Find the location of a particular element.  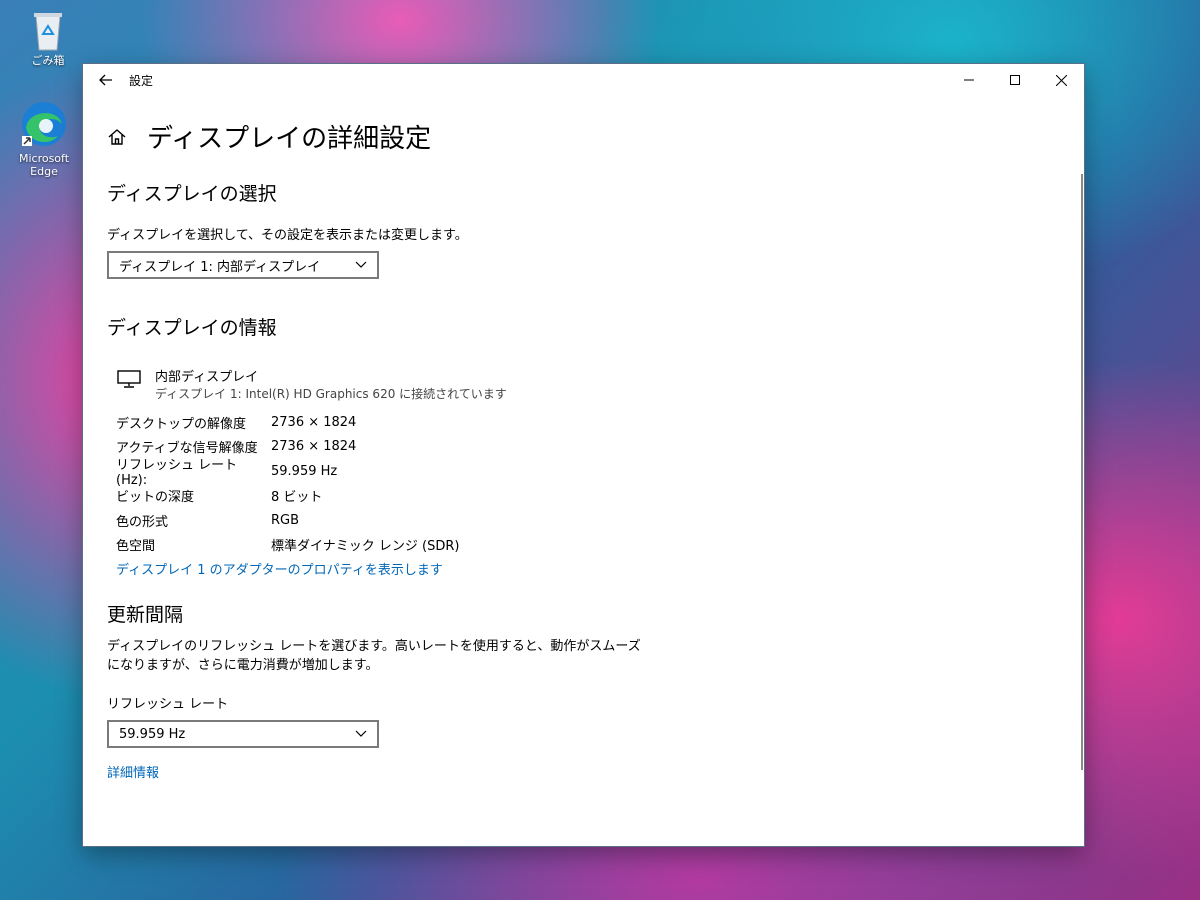

info-row: ビットの深度 8 ビット is located at coordinates (580, 496).